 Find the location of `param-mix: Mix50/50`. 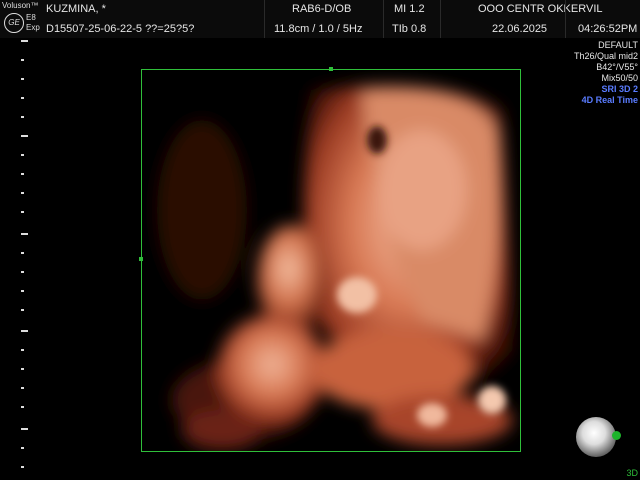

param-mix: Mix50/50 is located at coordinates (619, 78).